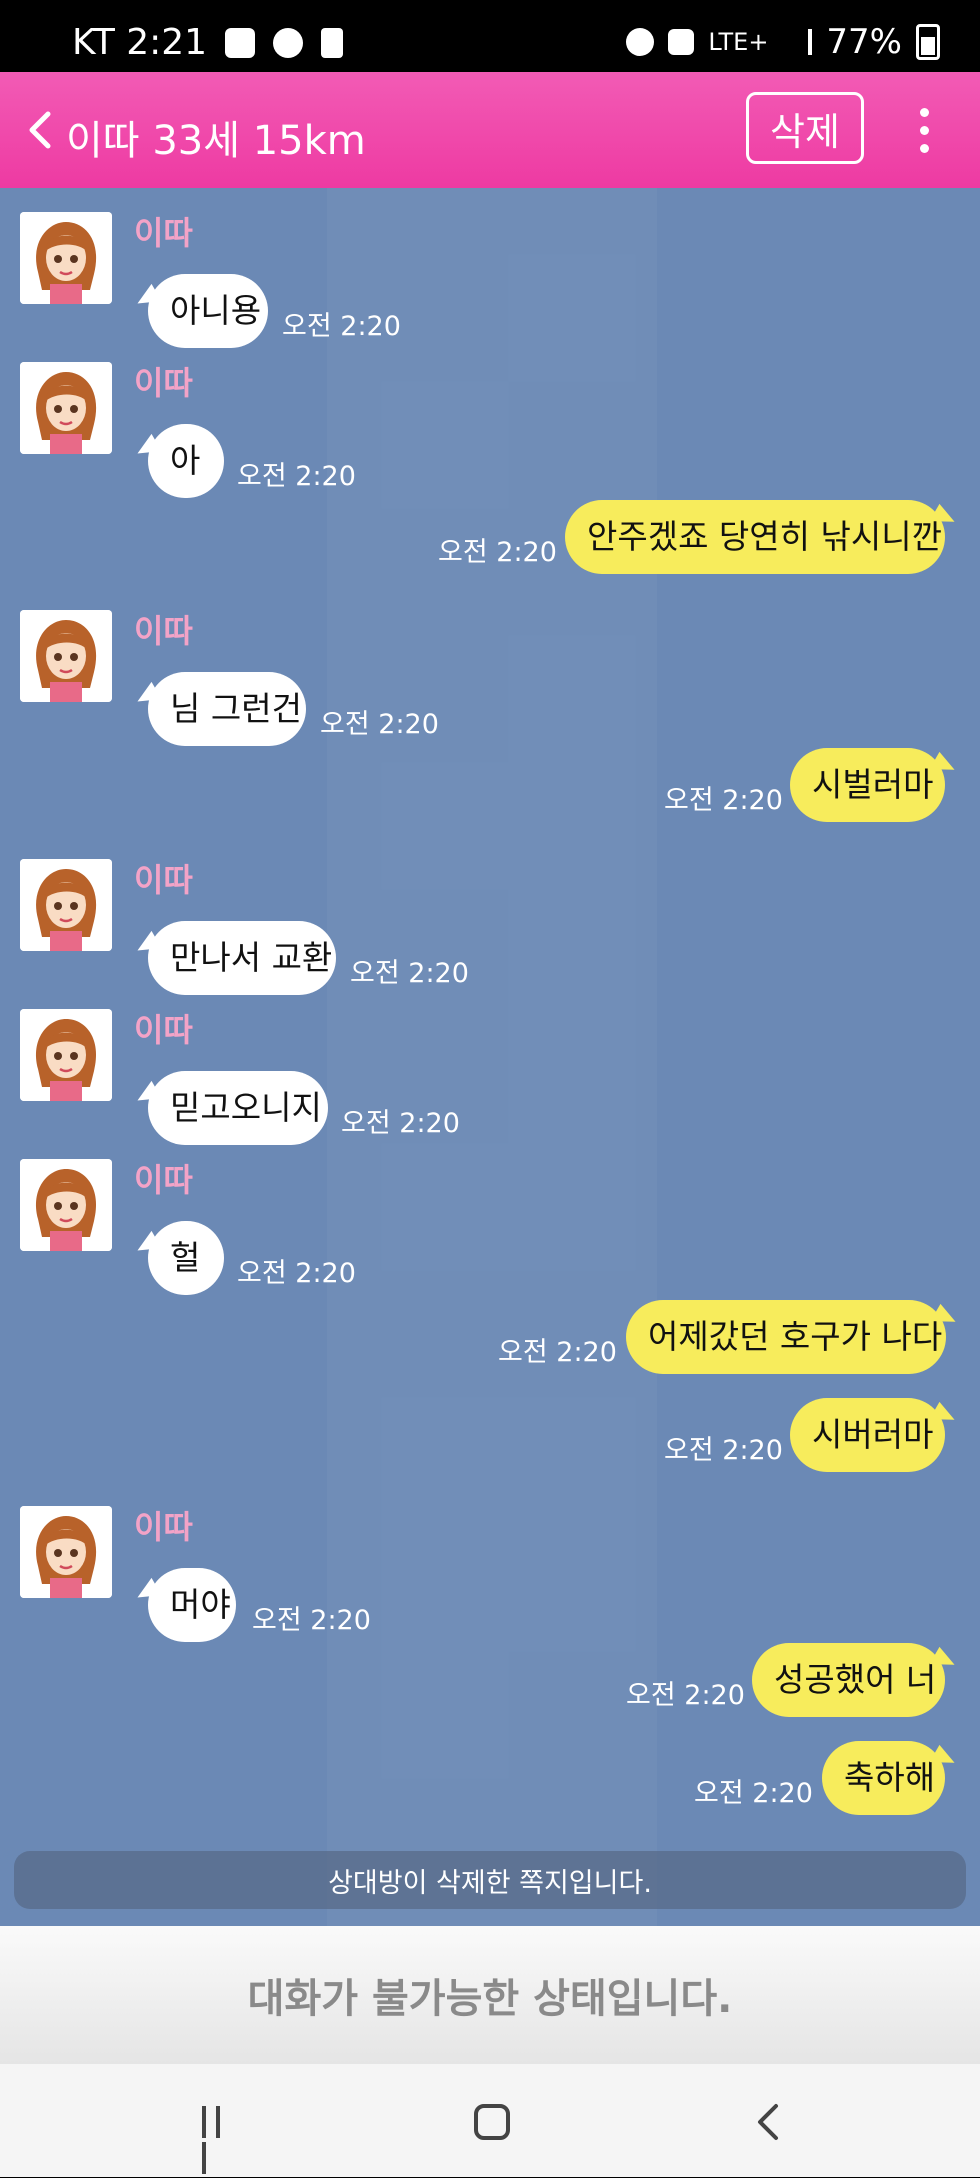 Image resolution: width=980 pixels, height=2178 pixels. What do you see at coordinates (786, 1337) in the screenshot?
I see `outgoing-message-bubble: 어제갔던 호구가 나다` at bounding box center [786, 1337].